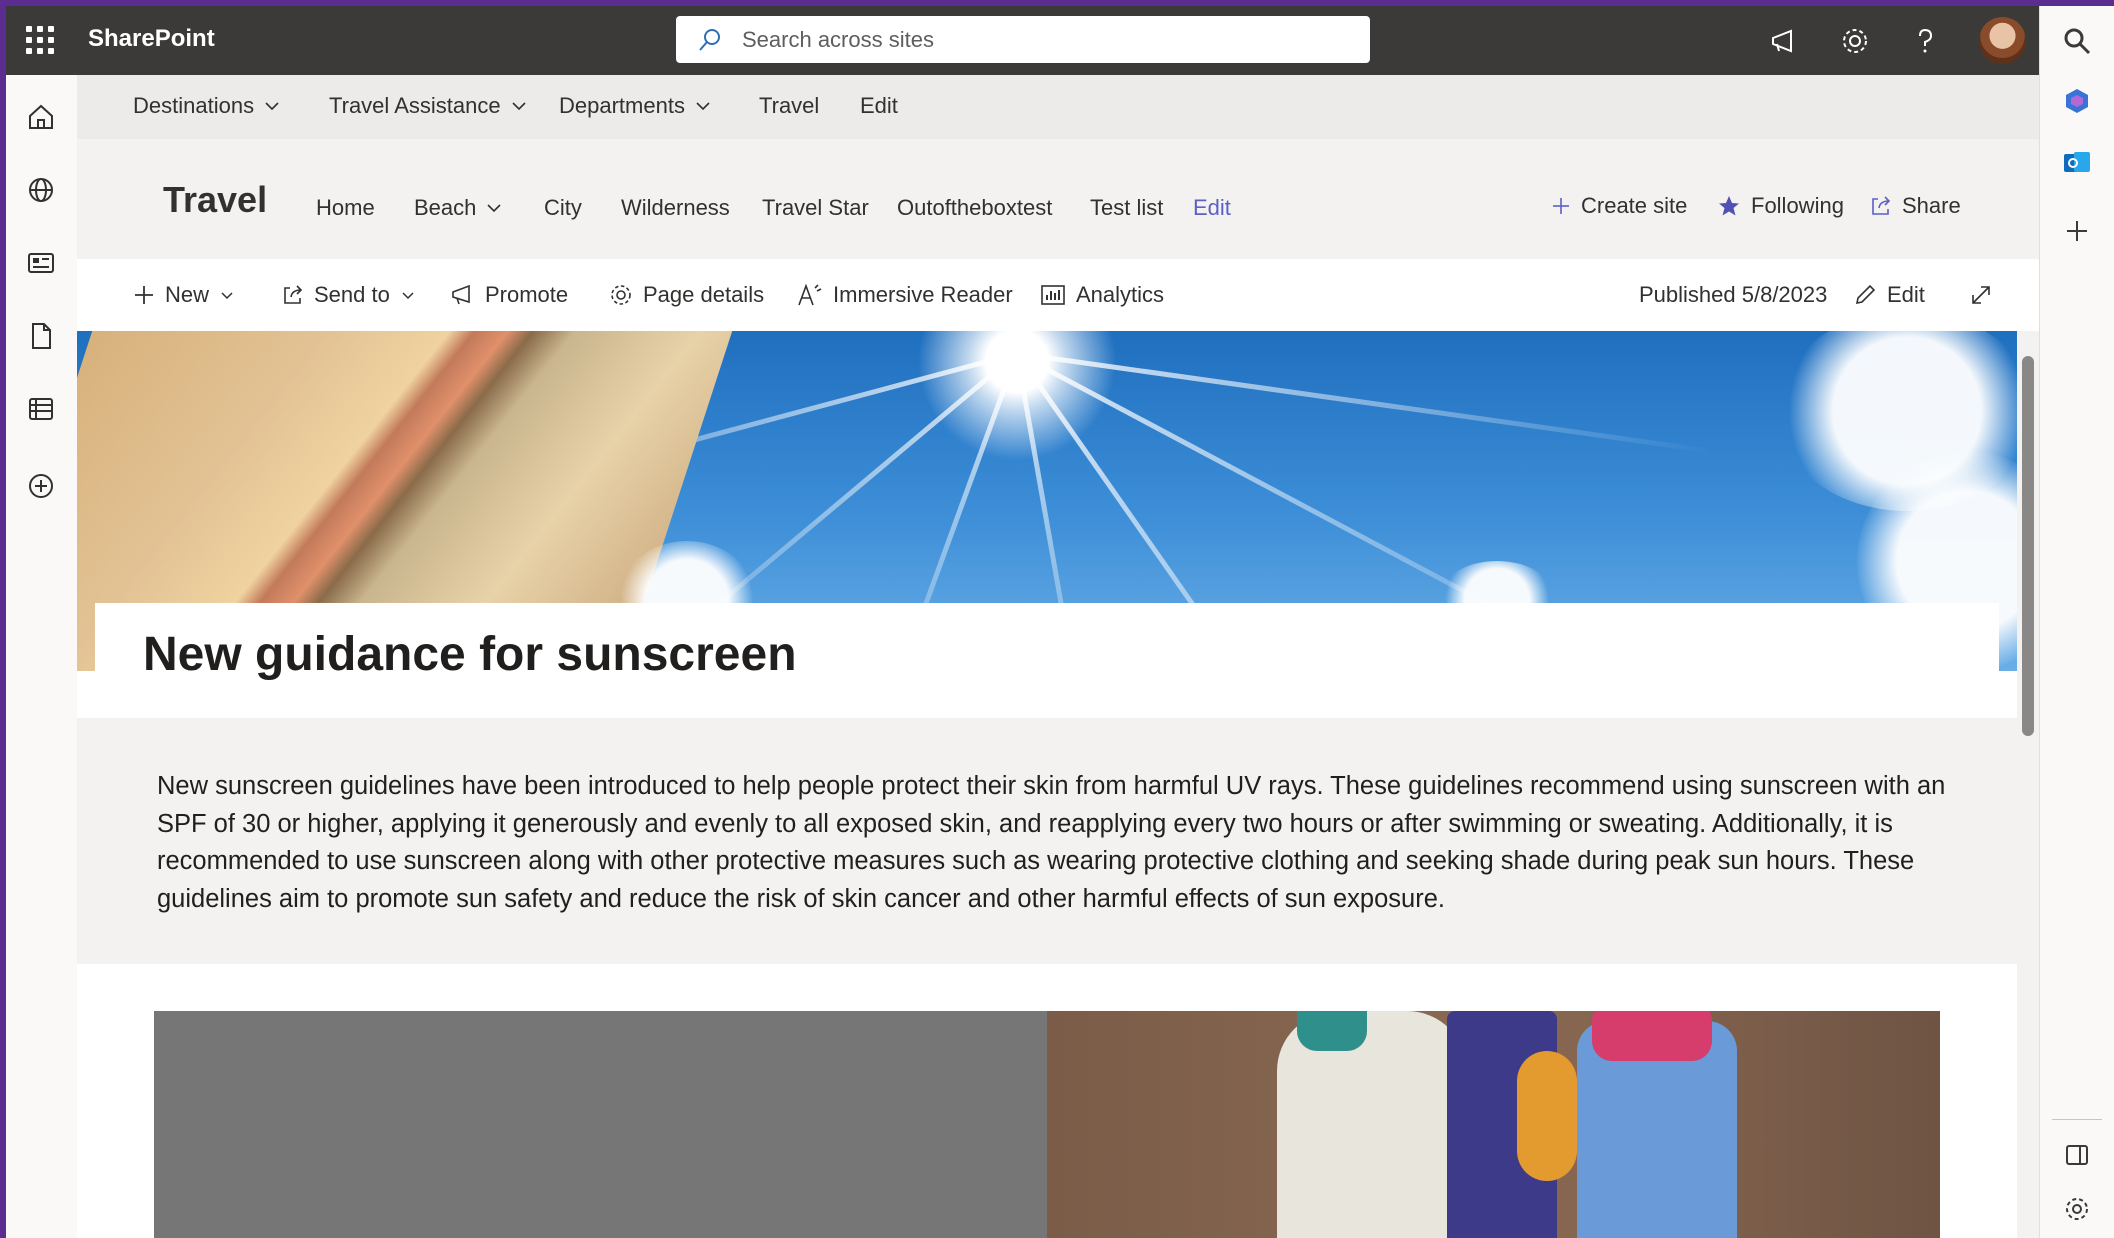  Describe the element at coordinates (2077, 231) in the screenshot. I see `add-icon` at that location.